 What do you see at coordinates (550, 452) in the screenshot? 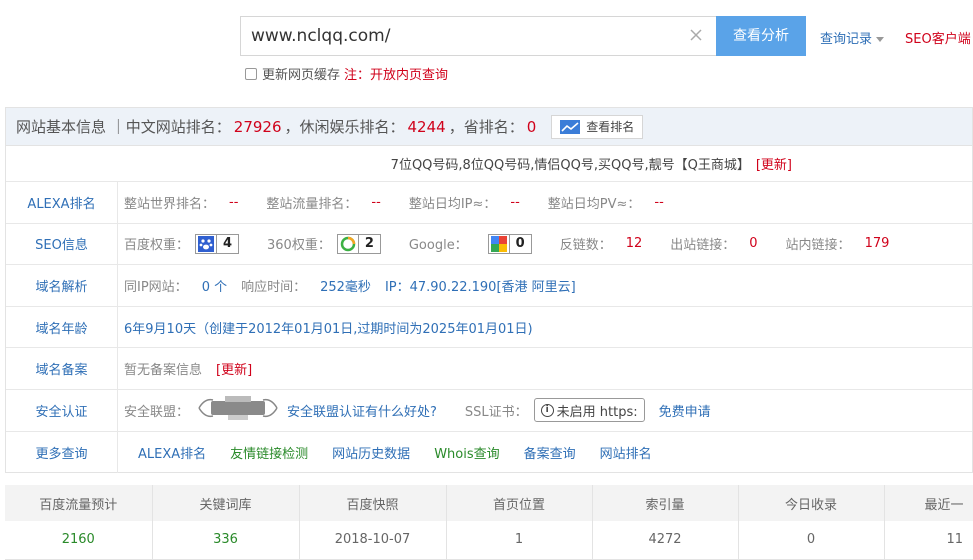
I see `more-link-icp: 备案查询` at bounding box center [550, 452].